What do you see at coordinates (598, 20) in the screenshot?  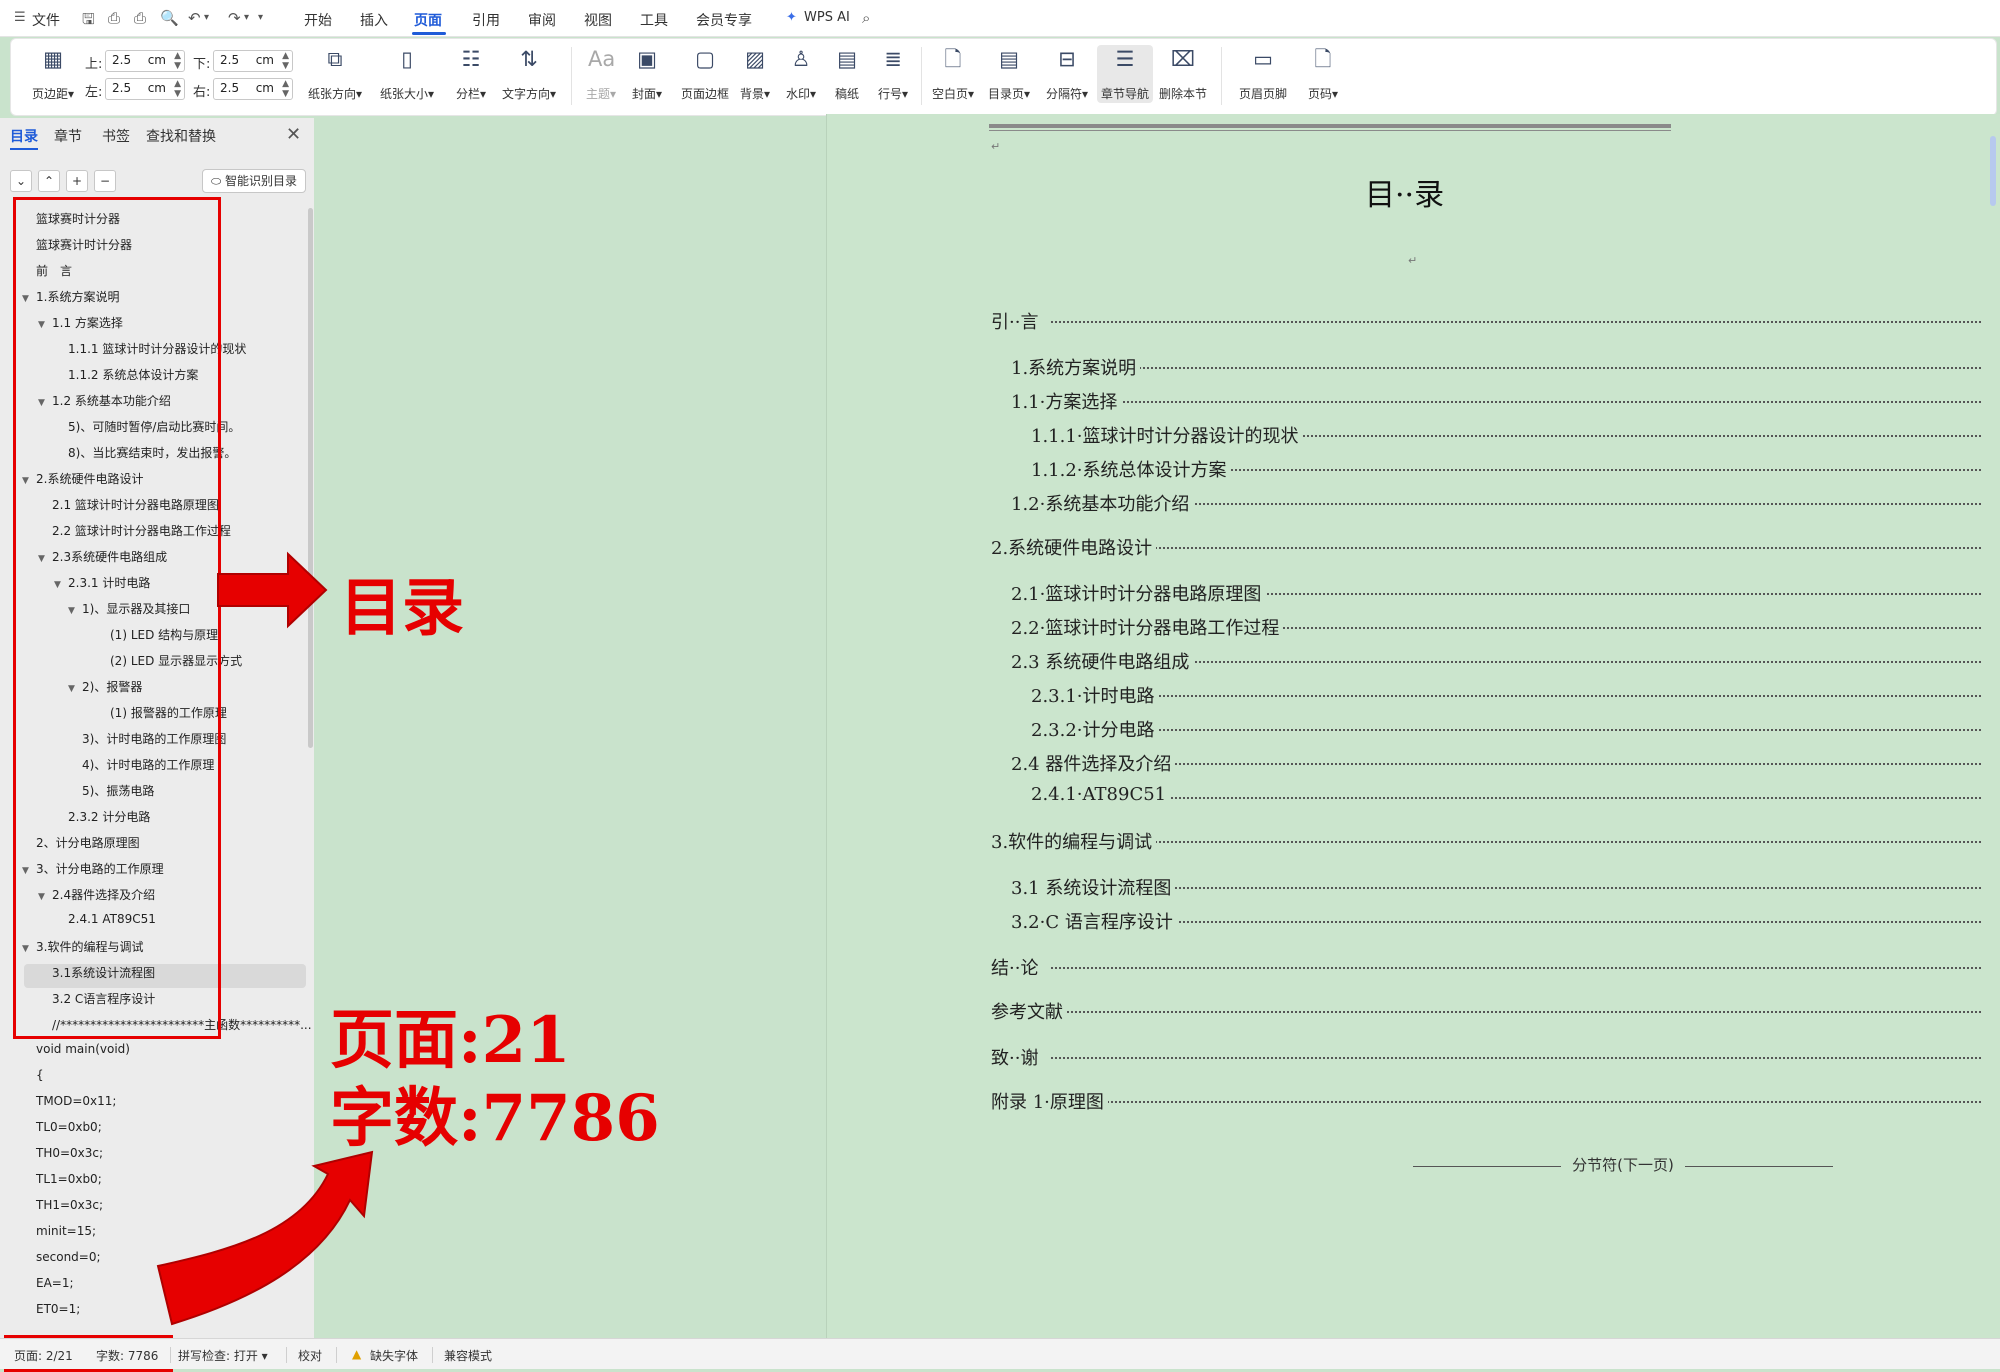 I see `tab-view: 视图` at bounding box center [598, 20].